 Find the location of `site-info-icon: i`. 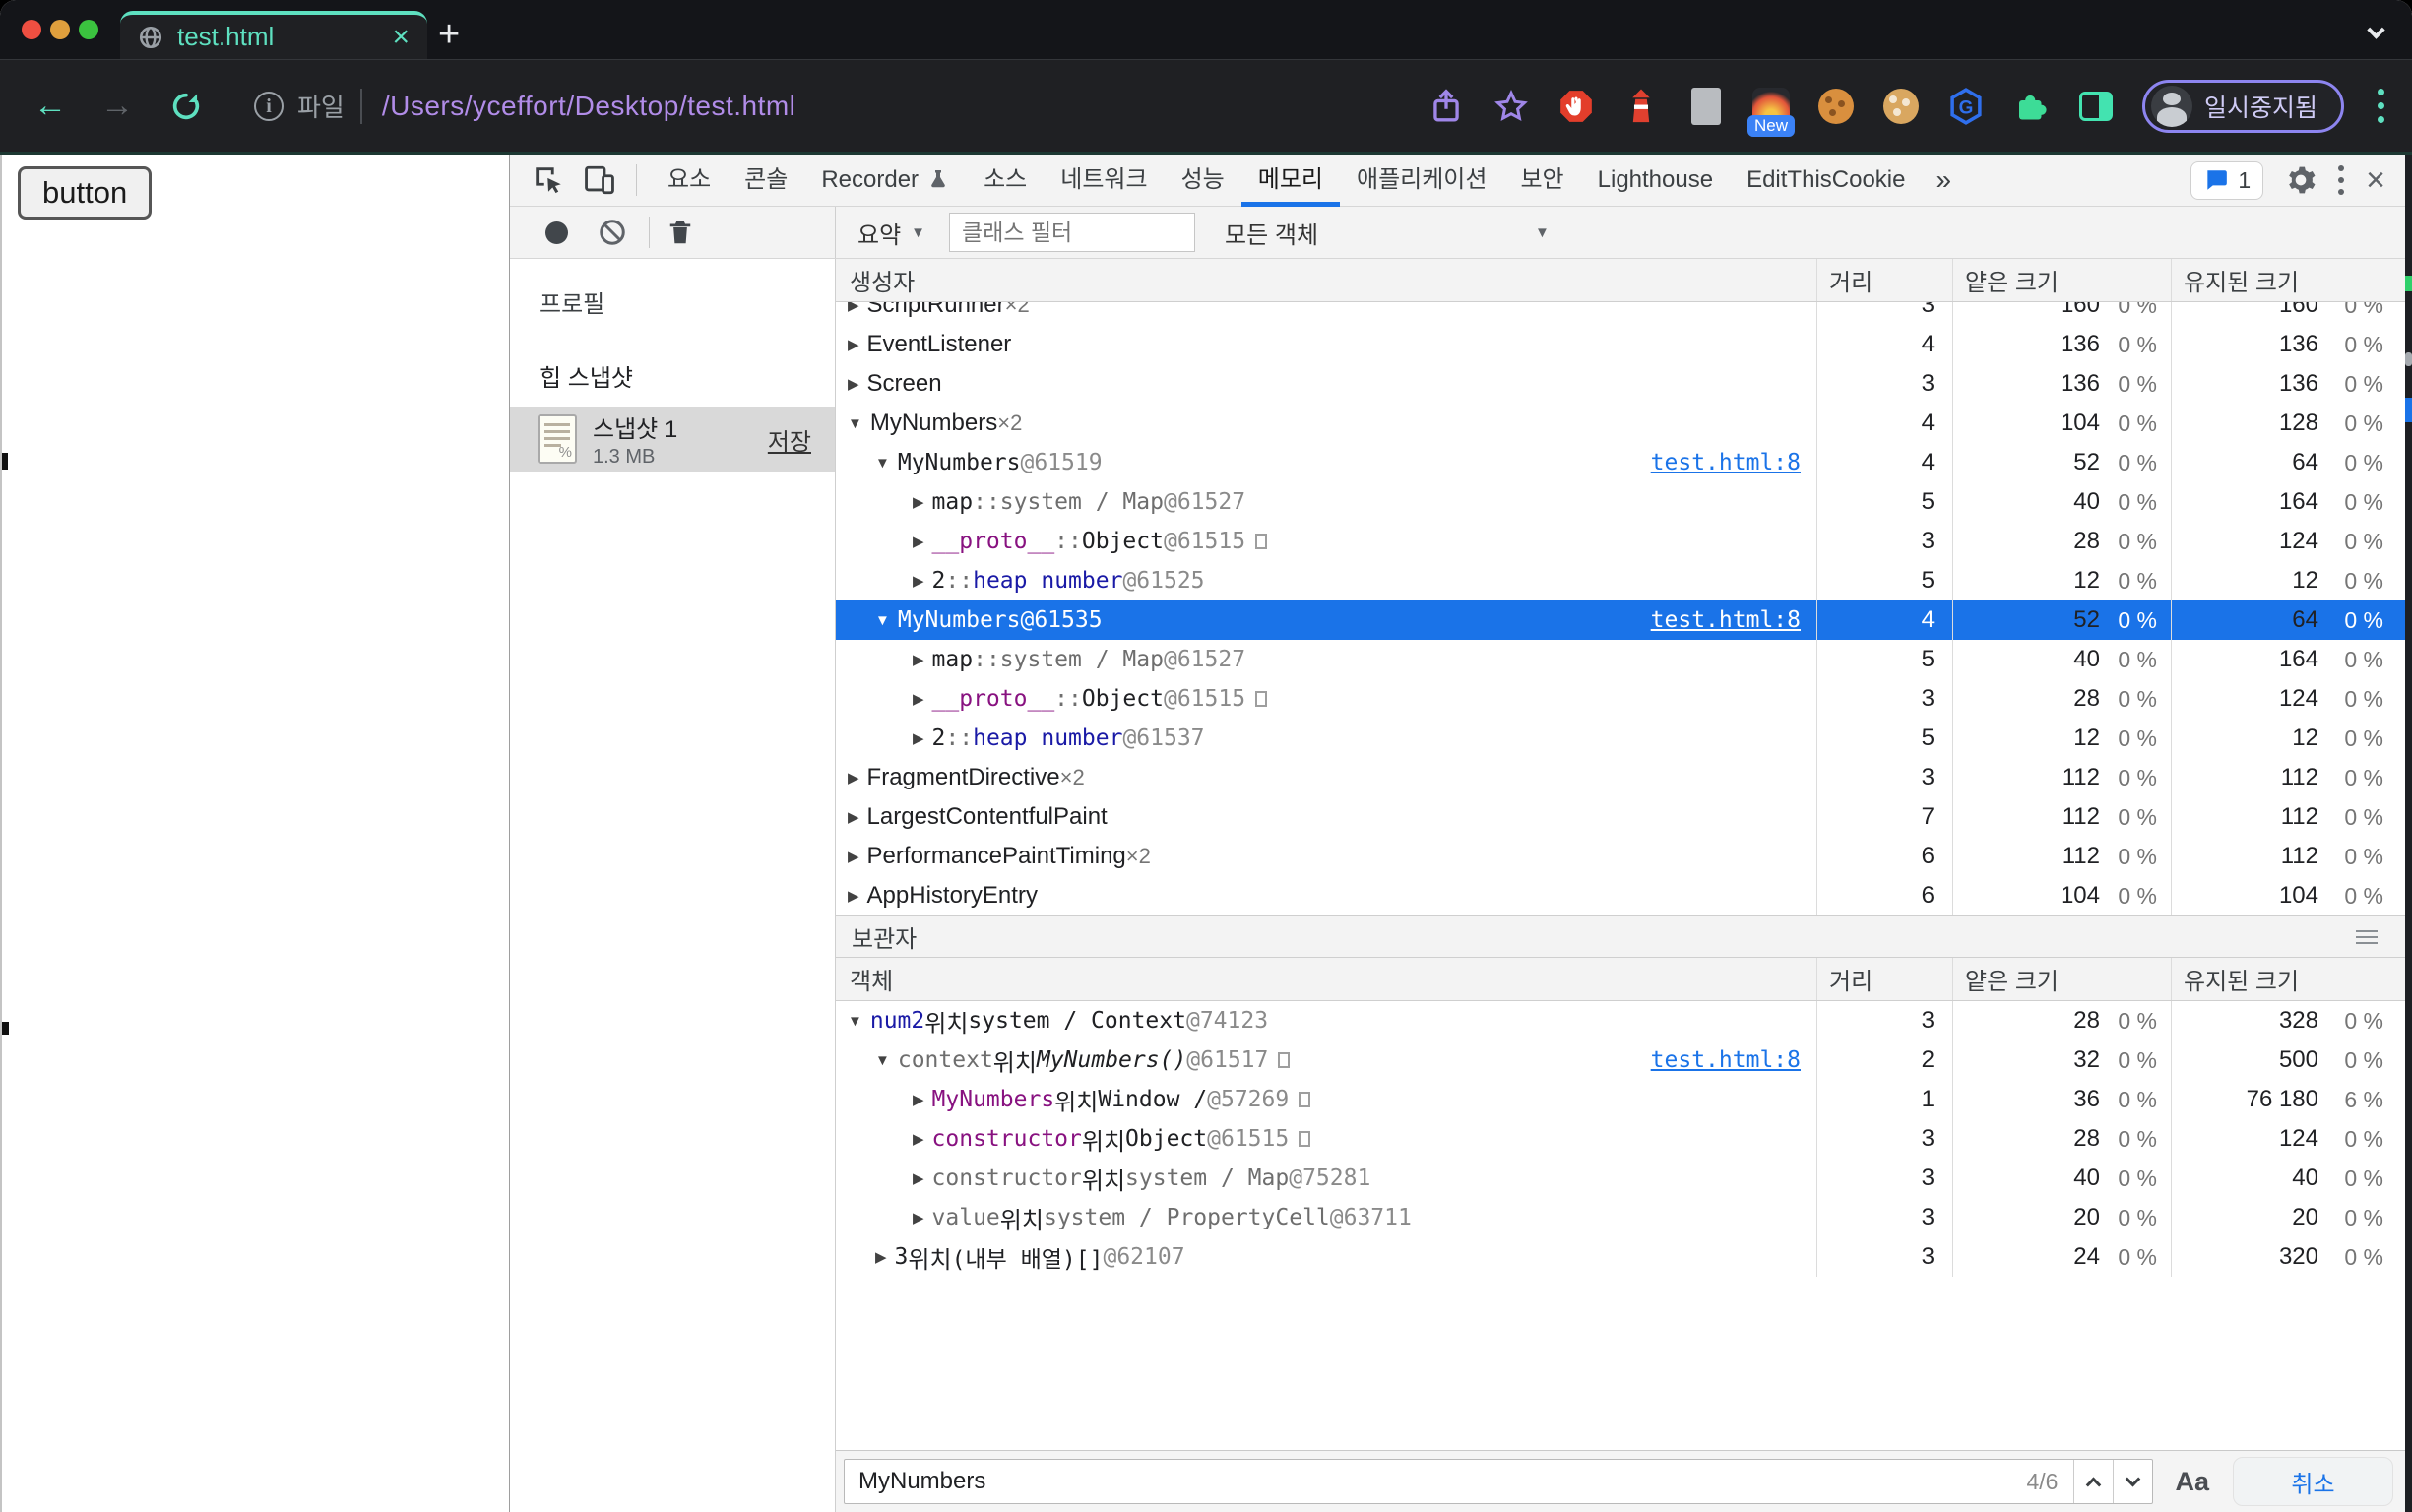

site-info-icon: i is located at coordinates (269, 106).